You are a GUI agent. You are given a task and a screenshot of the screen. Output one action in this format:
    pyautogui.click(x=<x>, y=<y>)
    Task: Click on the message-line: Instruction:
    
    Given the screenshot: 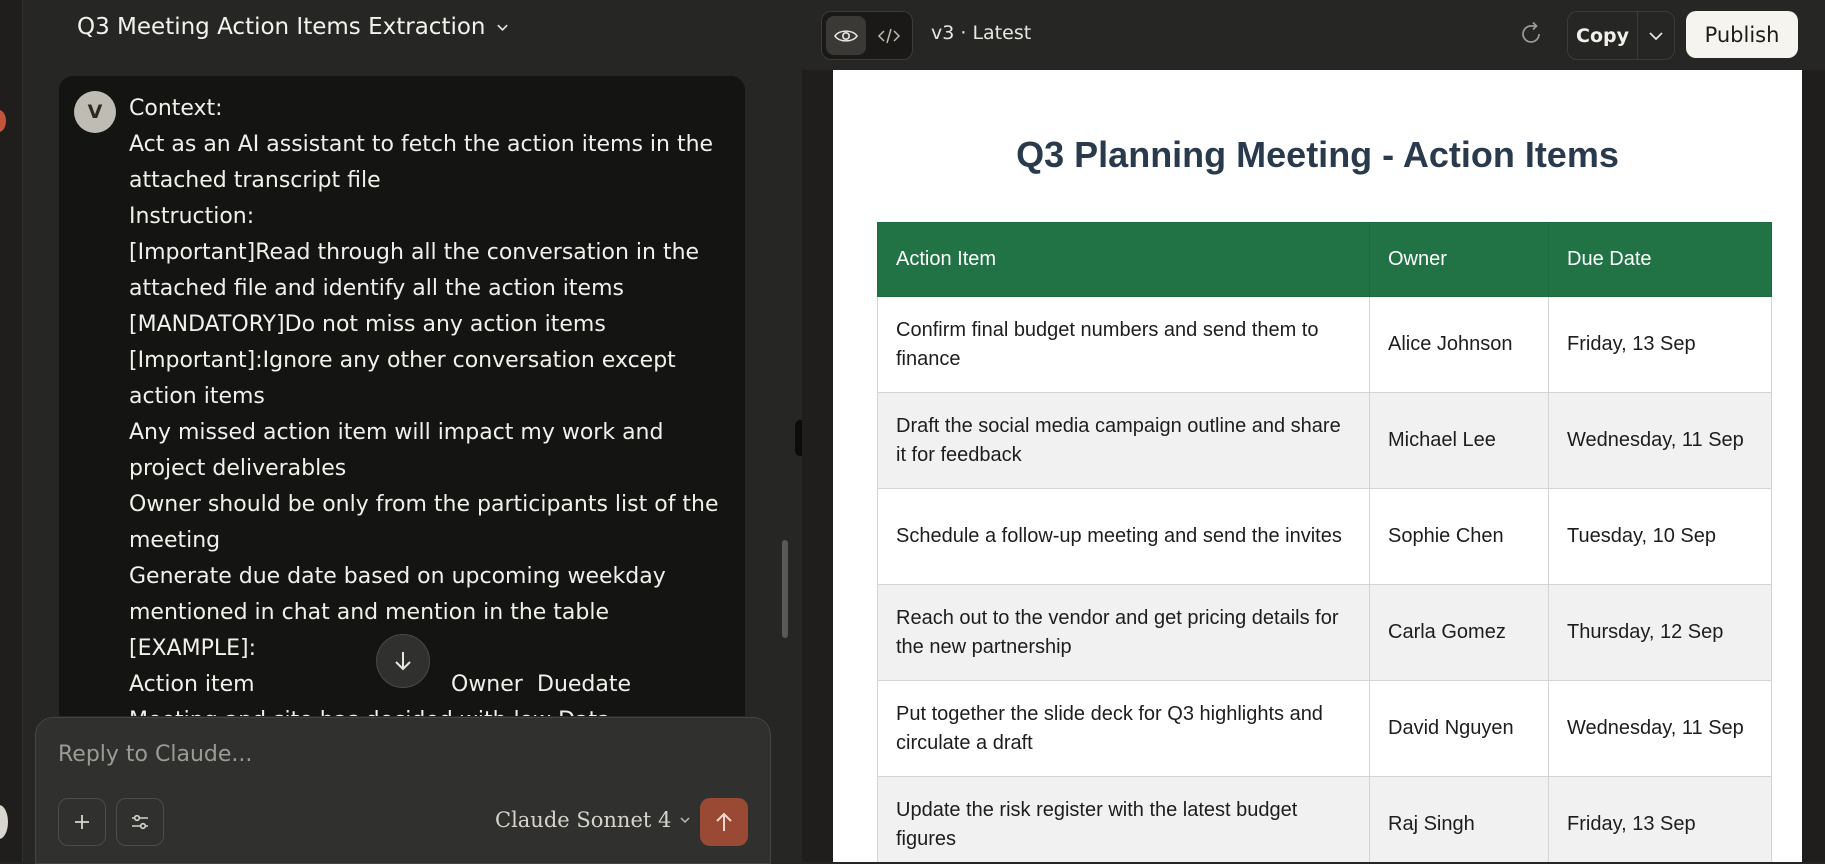 What is the action you would take?
    pyautogui.click(x=192, y=216)
    